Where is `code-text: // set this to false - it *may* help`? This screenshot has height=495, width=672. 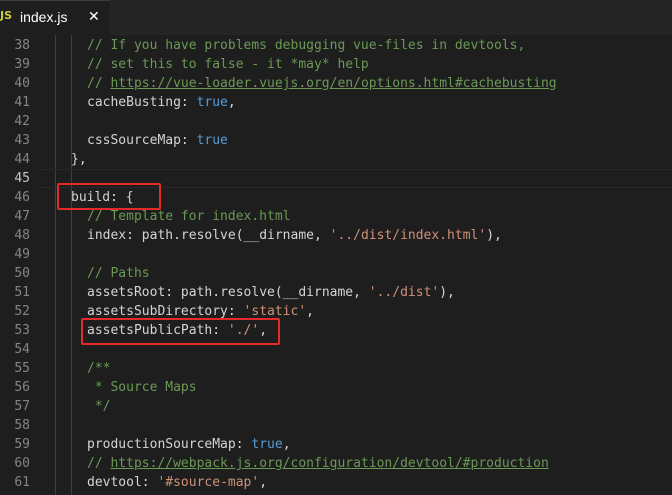
code-text: // set this to false - it *may* help is located at coordinates (228, 64).